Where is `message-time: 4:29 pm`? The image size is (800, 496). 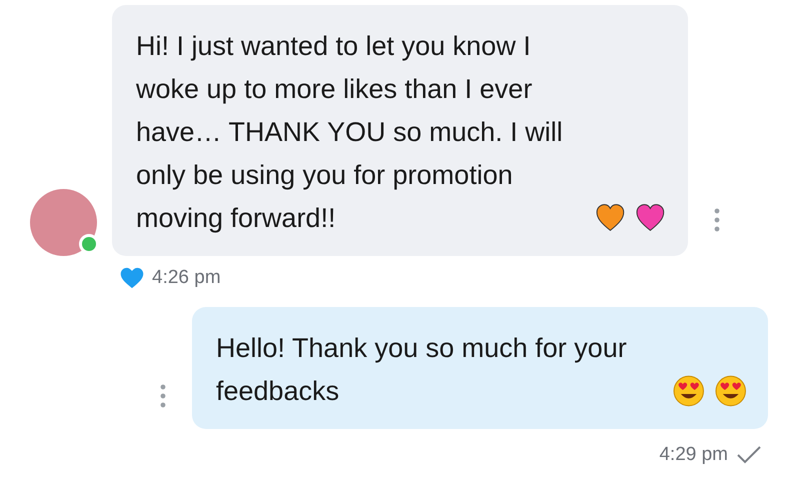 message-time: 4:29 pm is located at coordinates (693, 454).